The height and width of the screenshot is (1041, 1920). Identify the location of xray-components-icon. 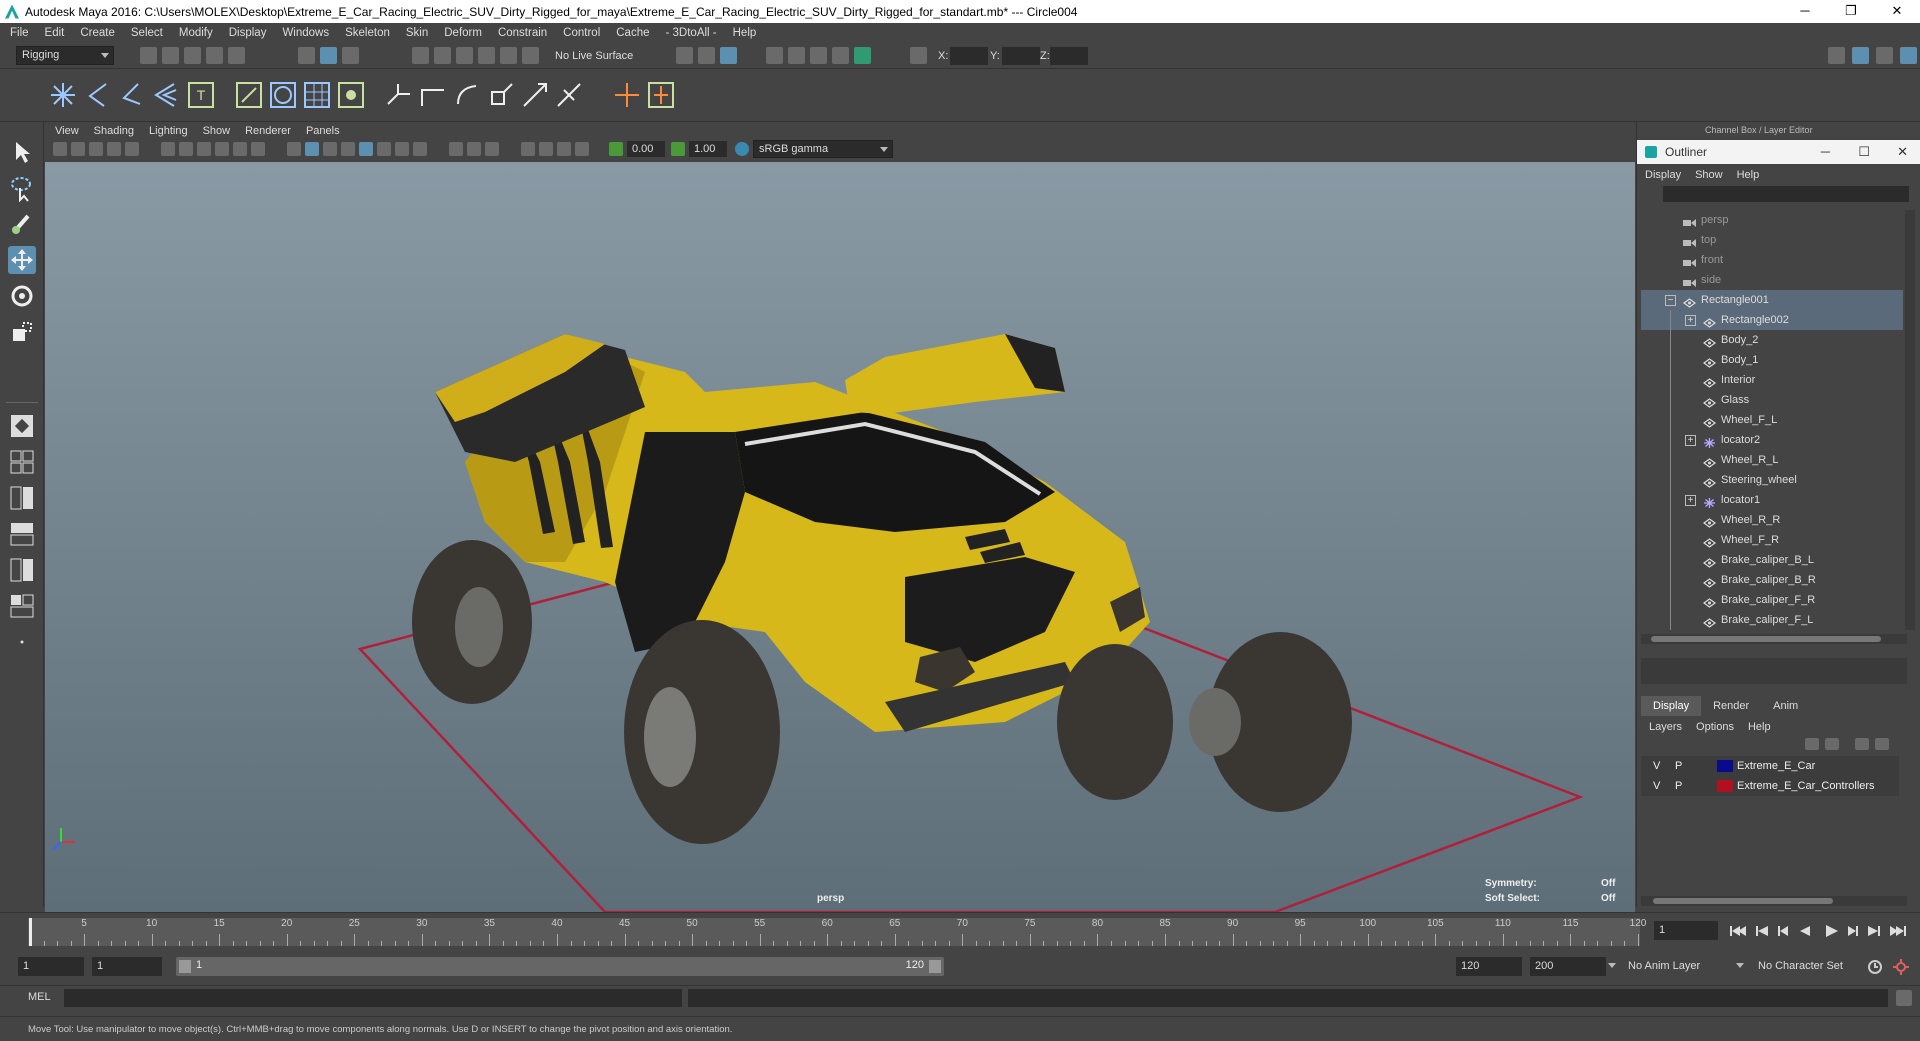
(582, 149).